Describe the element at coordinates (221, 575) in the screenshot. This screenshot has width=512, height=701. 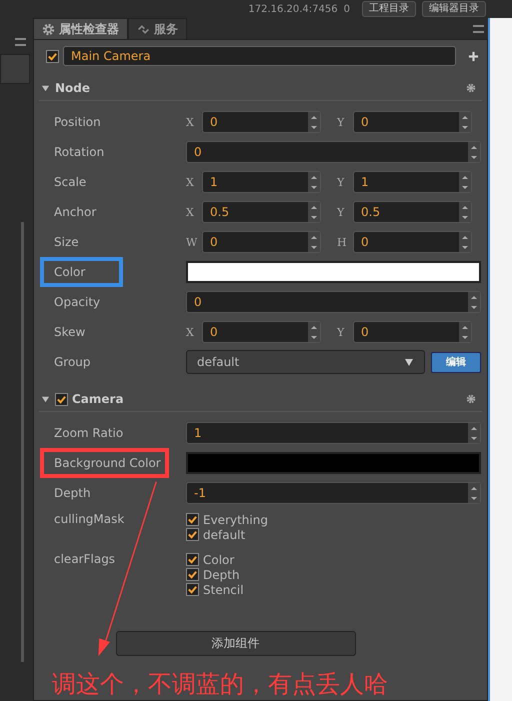
I see `option-label: Depth` at that location.